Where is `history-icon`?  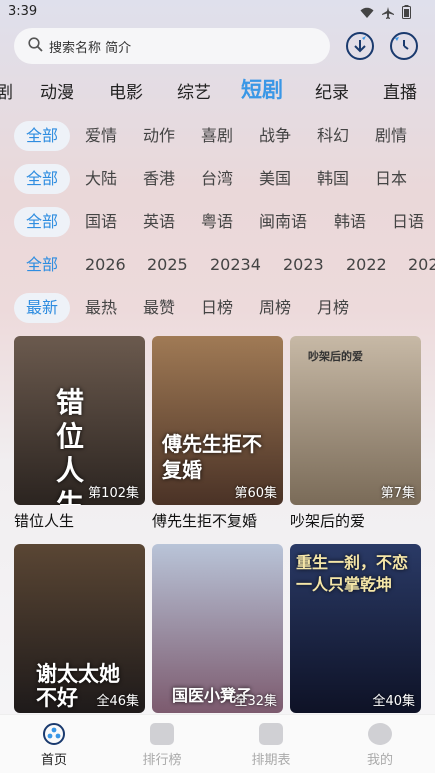
history-icon is located at coordinates (402, 43).